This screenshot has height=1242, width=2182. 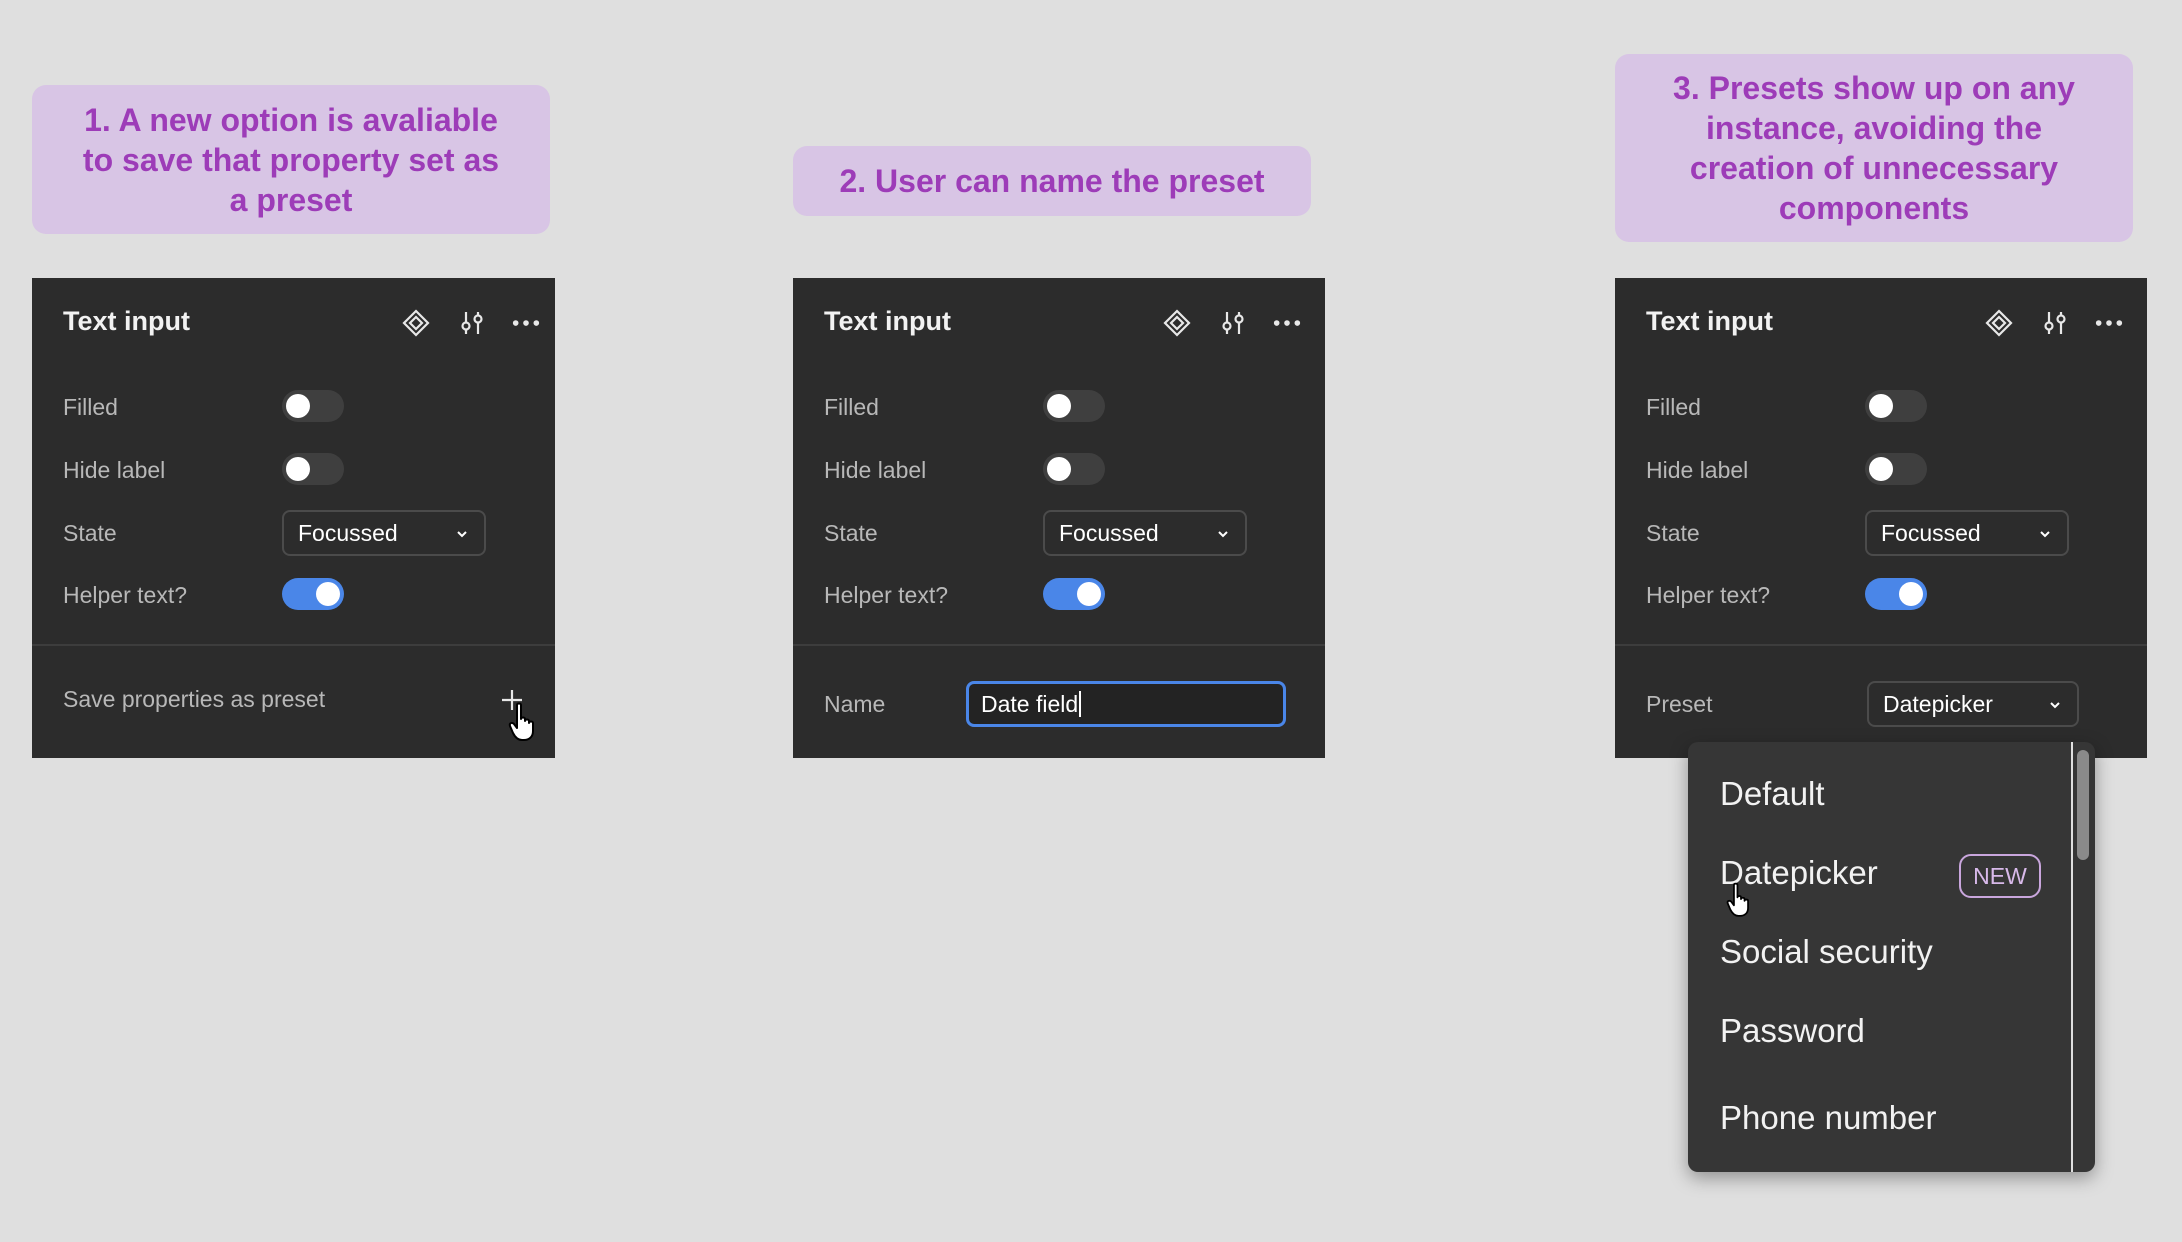 I want to click on text-caret, so click(x=1080, y=704).